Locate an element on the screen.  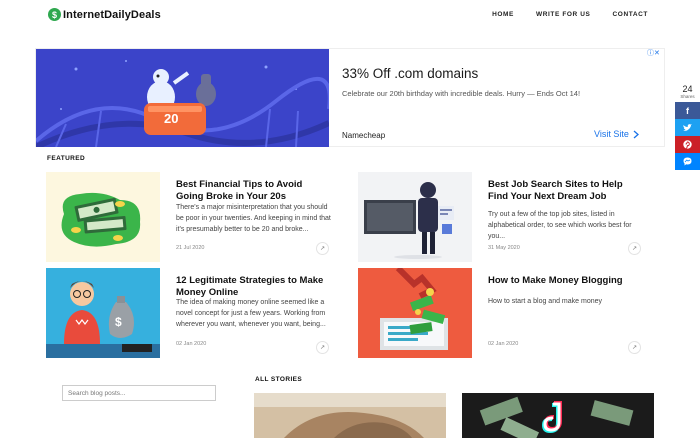
share-bar: 24 Shares f is located at coordinates (687, 127).